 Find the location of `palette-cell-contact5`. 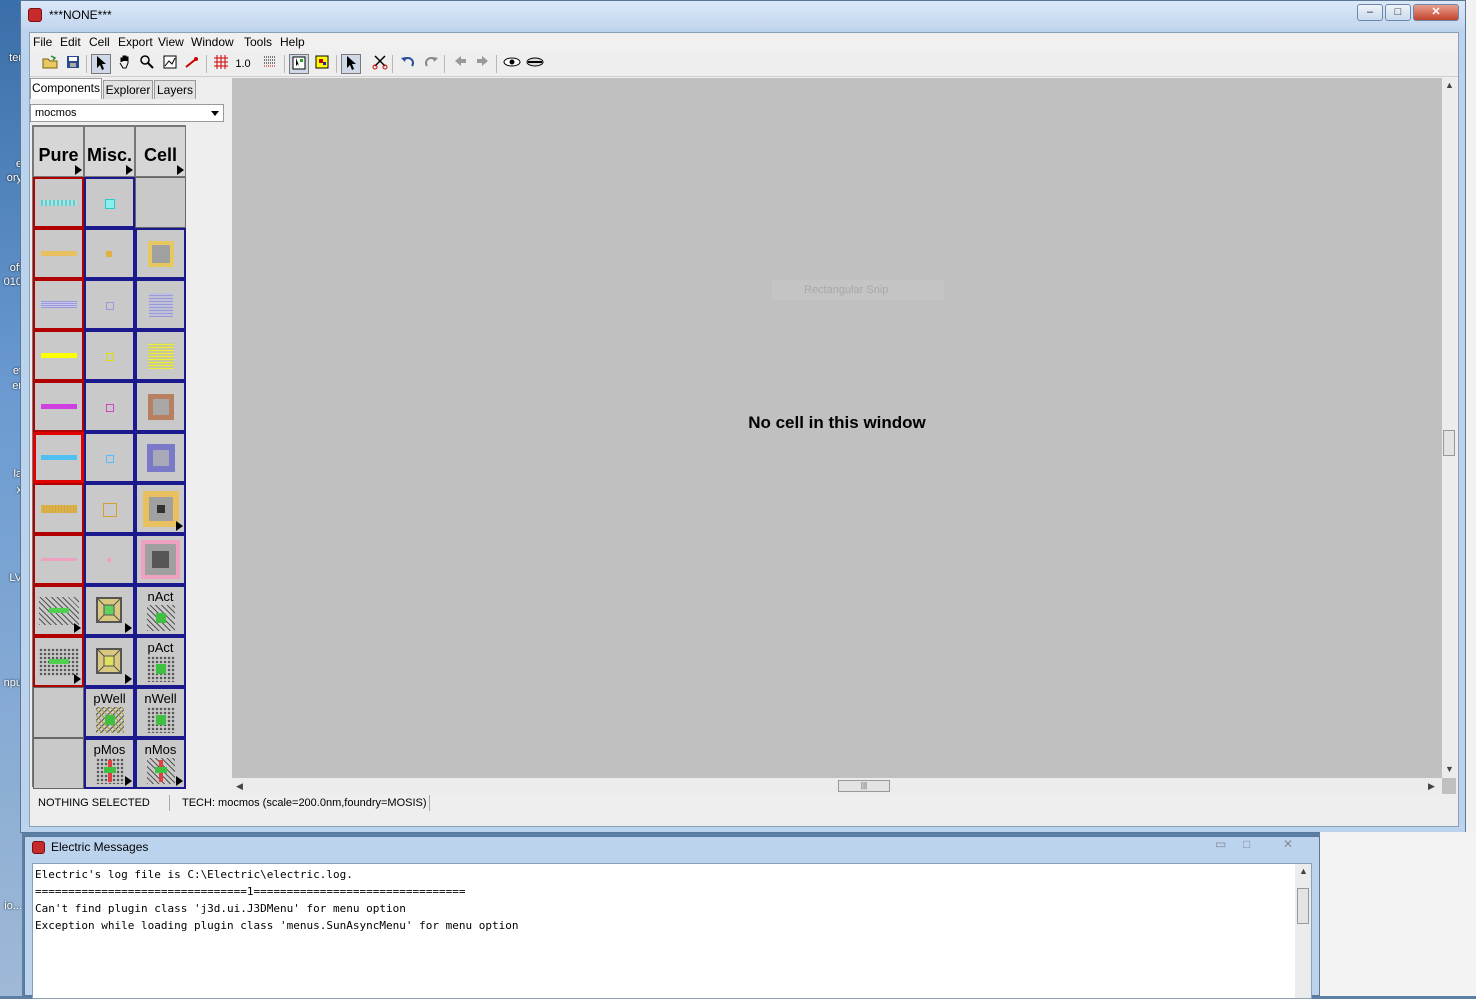

palette-cell-contact5 is located at coordinates (160, 457).